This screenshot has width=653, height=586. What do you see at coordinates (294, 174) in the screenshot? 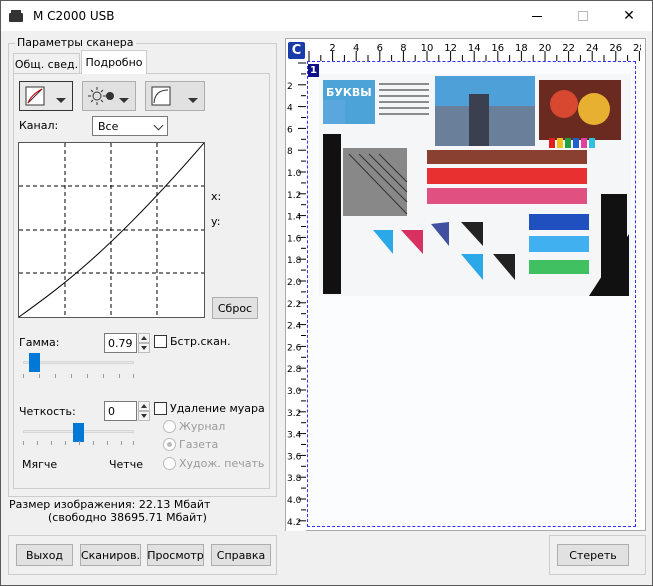
I see `ruler-label: 1.0` at bounding box center [294, 174].